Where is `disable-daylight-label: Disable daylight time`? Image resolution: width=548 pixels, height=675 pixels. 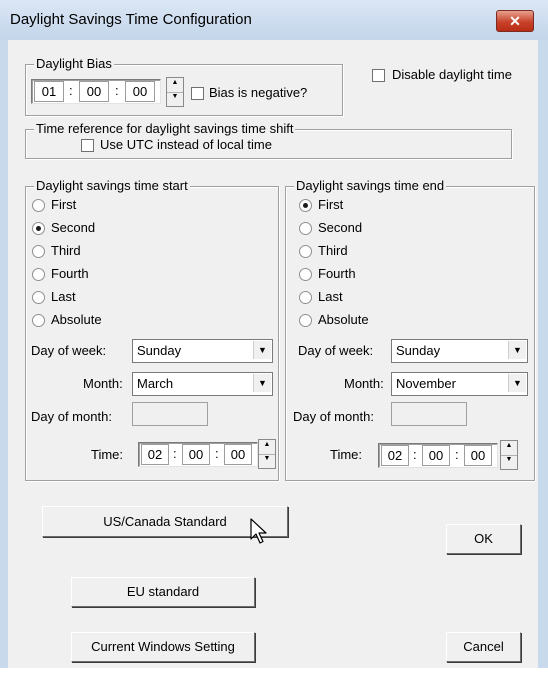
disable-daylight-label: Disable daylight time is located at coordinates (452, 74).